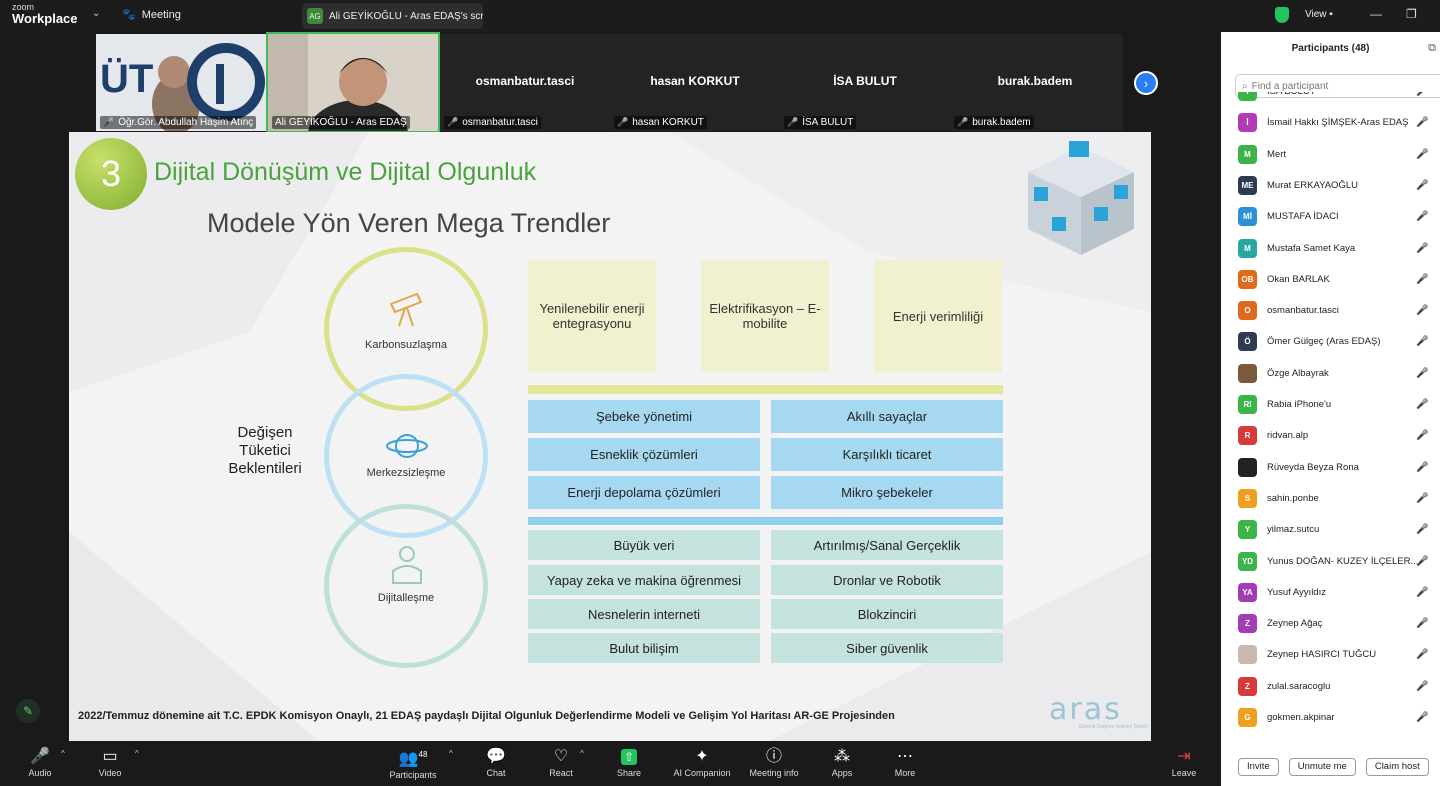 Image resolution: width=1440 pixels, height=786 pixels. I want to click on audio-options-icon: ^, so click(63, 753).